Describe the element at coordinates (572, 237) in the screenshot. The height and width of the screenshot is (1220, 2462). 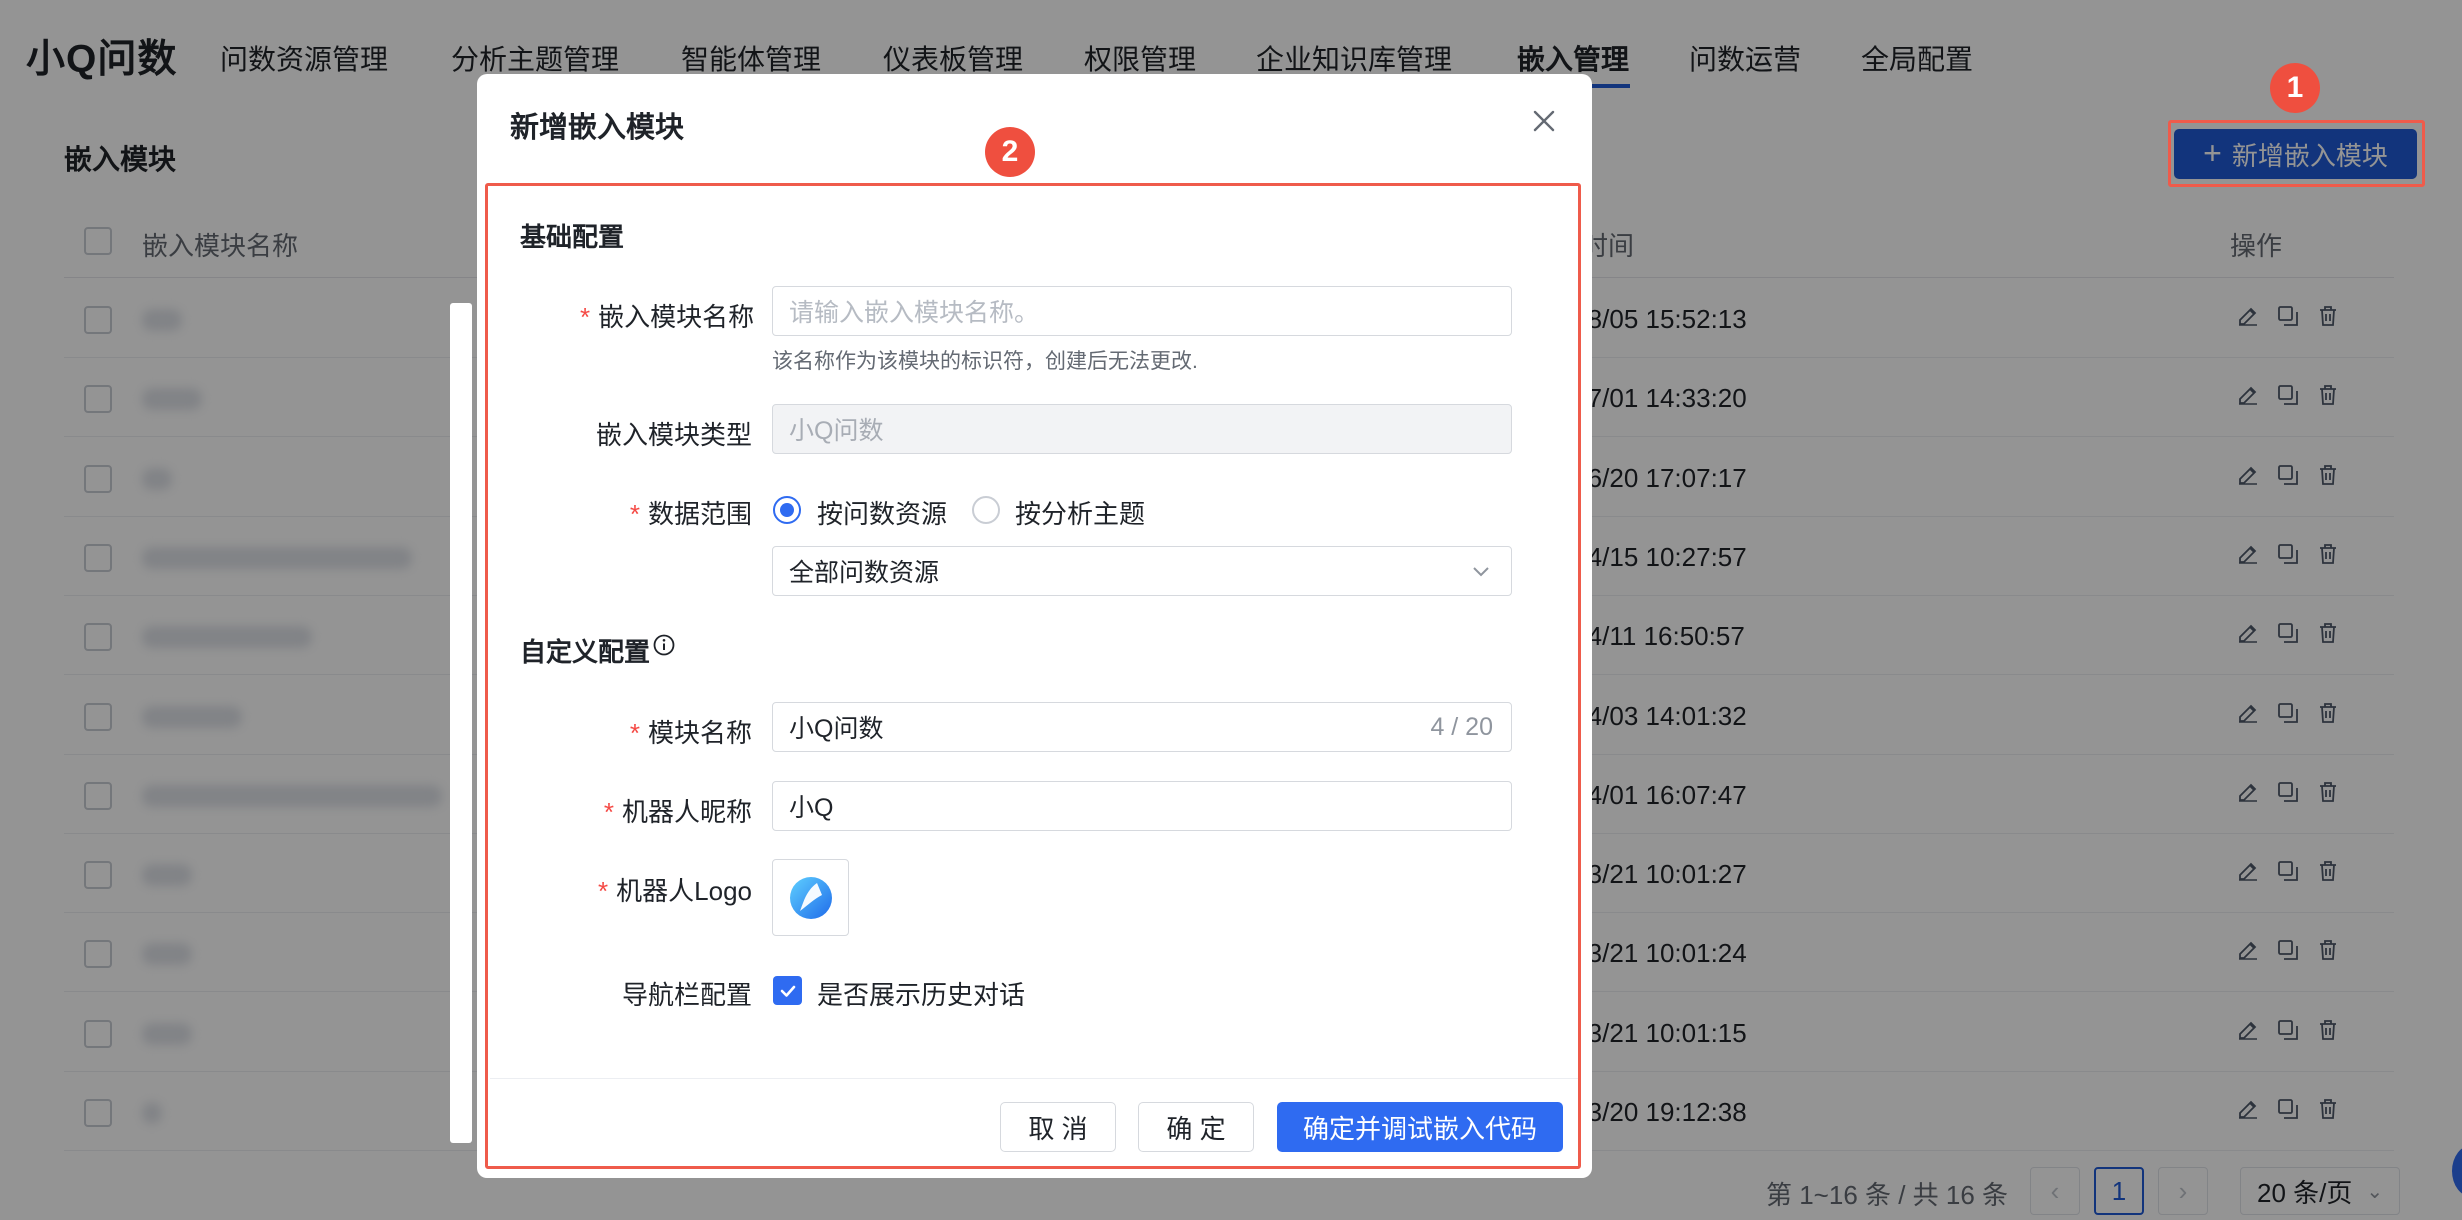
I see `basic-config-heading: 基础配置` at that location.